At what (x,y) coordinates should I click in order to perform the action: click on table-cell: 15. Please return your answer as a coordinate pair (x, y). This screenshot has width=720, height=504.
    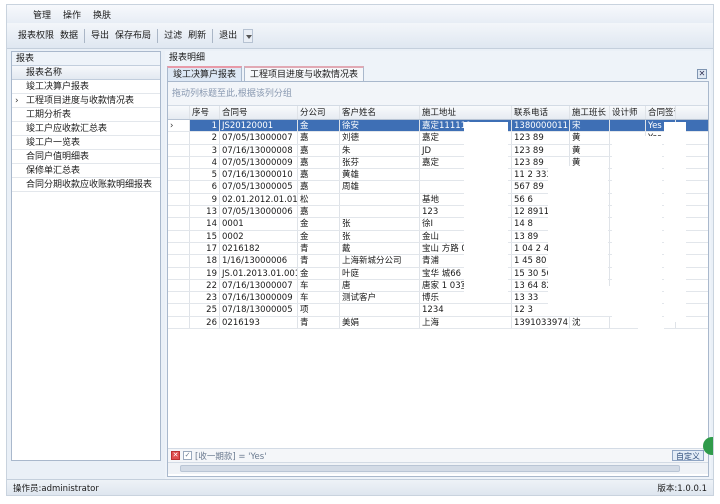
    Looking at the image, I should click on (205, 236).